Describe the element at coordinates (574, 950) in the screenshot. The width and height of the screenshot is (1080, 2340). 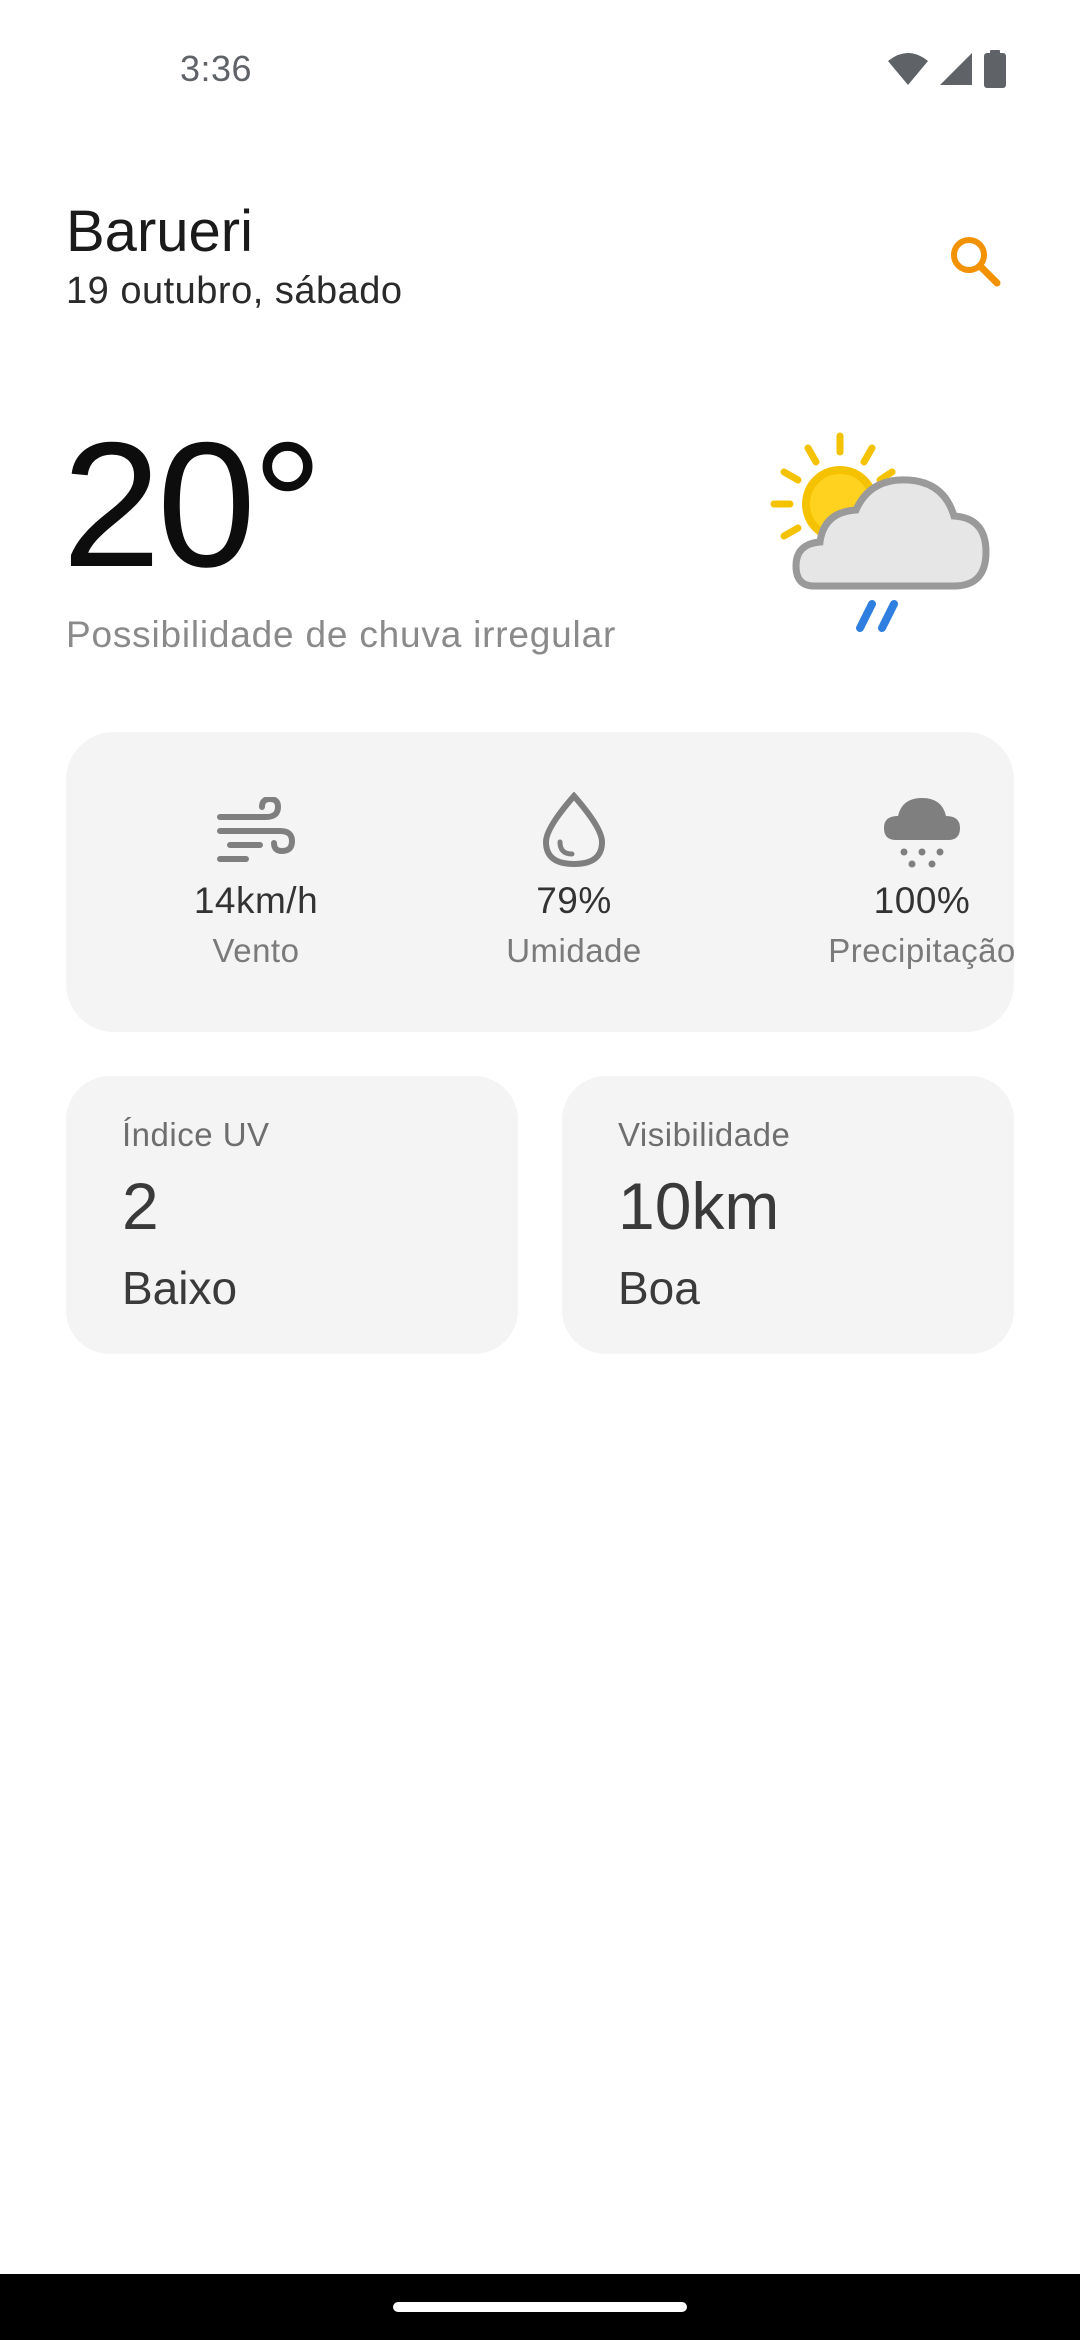
I see `humidity-label: Umidade` at that location.